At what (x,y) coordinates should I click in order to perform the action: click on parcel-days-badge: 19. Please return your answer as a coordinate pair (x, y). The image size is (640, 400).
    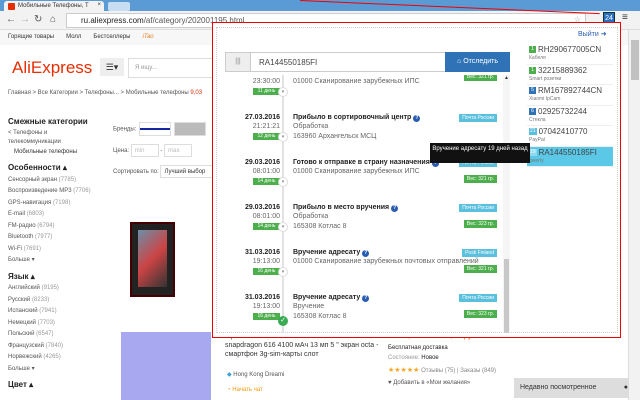
    Looking at the image, I should click on (533, 152).